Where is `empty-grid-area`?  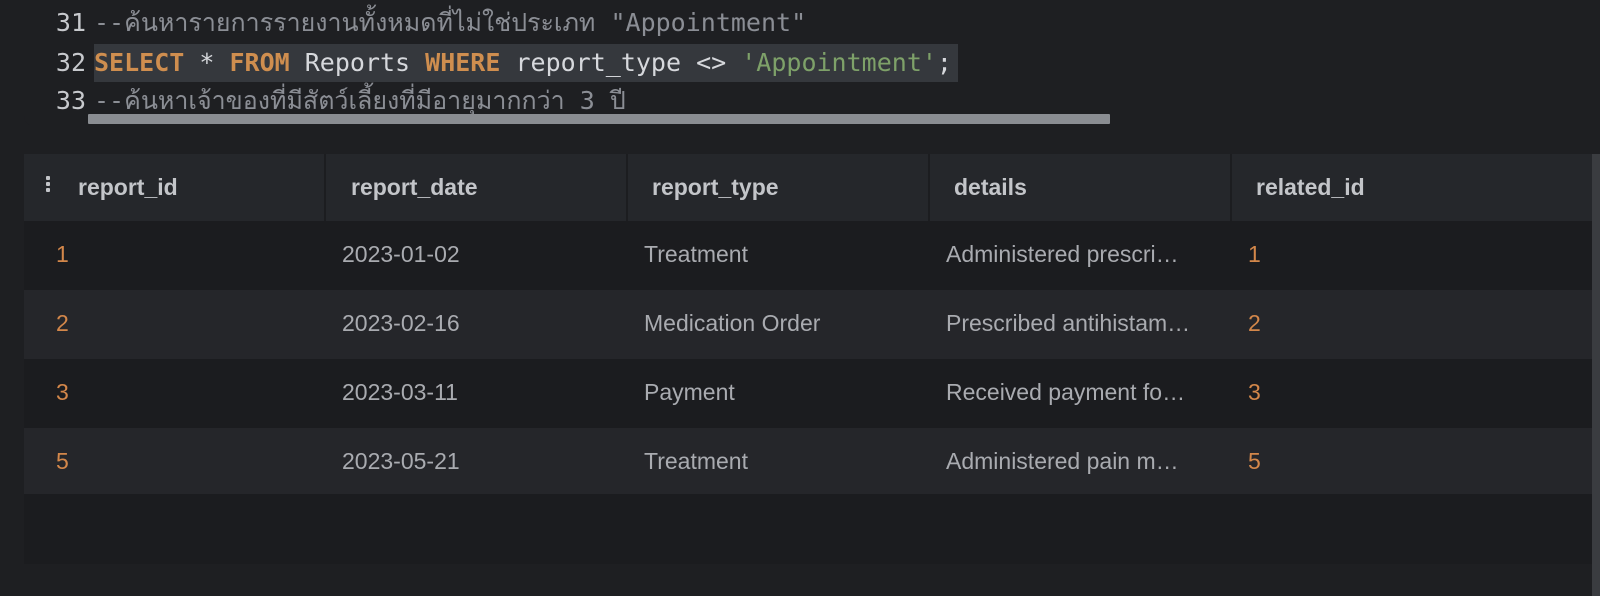
empty-grid-area is located at coordinates (812, 529).